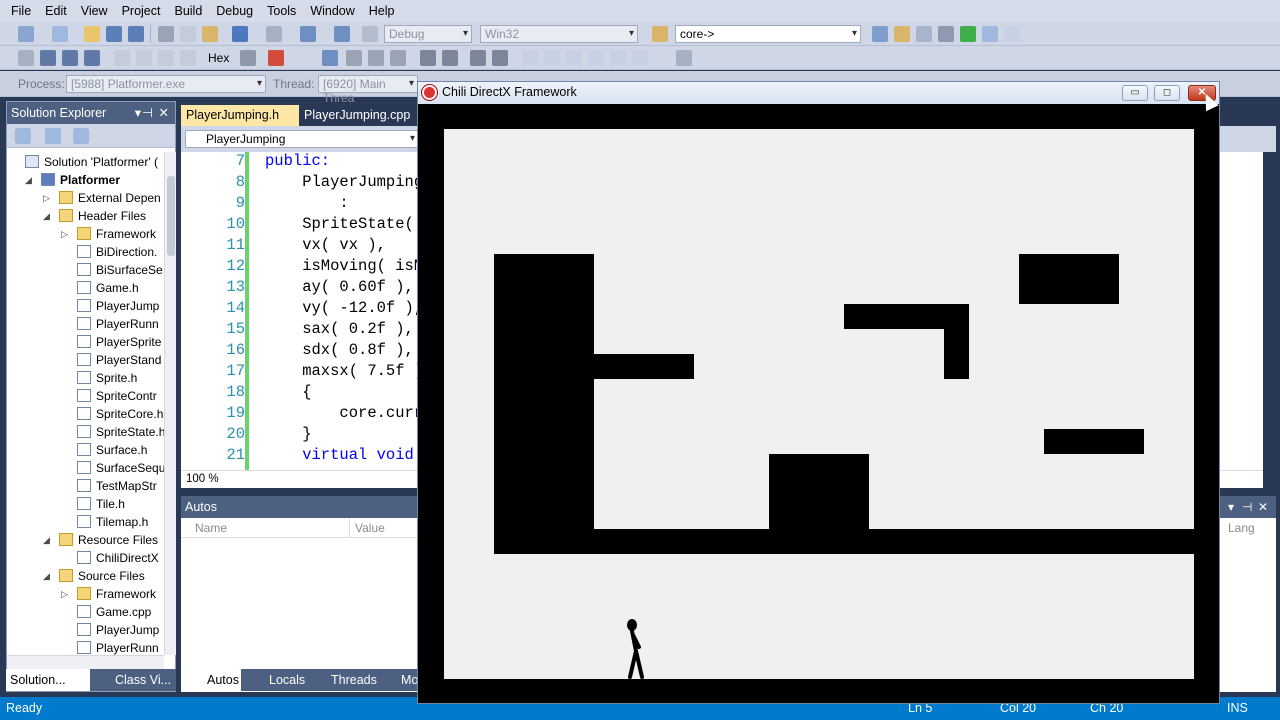  I want to click on tree-item: Platformer, so click(80, 180).